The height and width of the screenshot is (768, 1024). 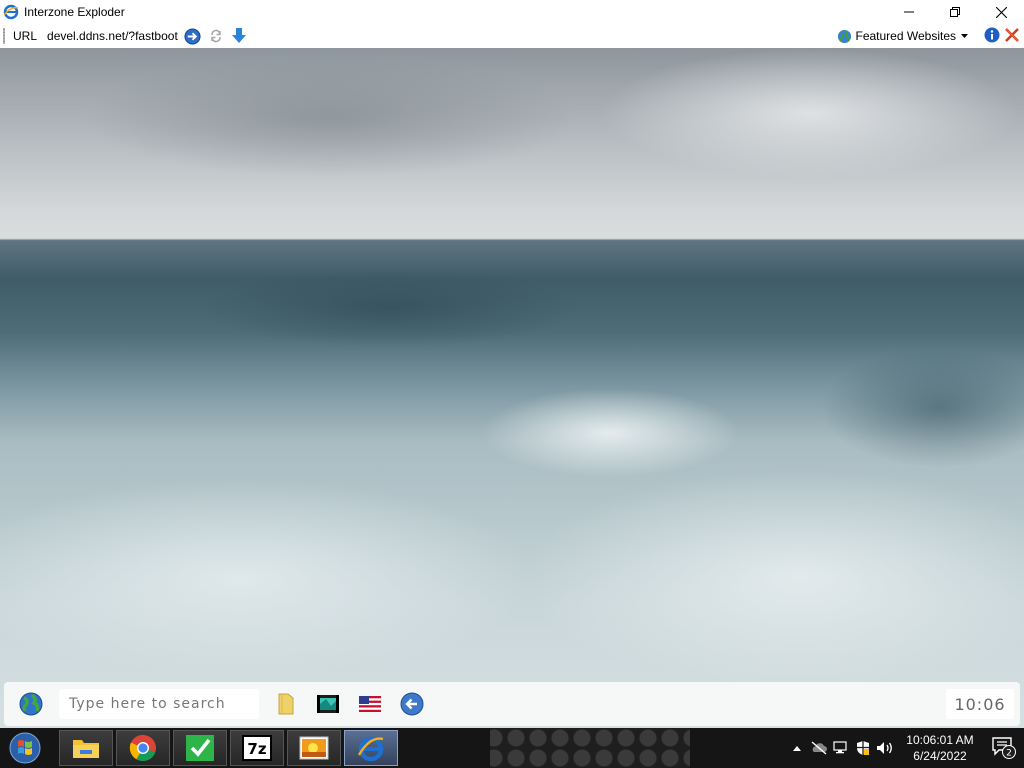 I want to click on close-icon, so click(x=1001, y=12).